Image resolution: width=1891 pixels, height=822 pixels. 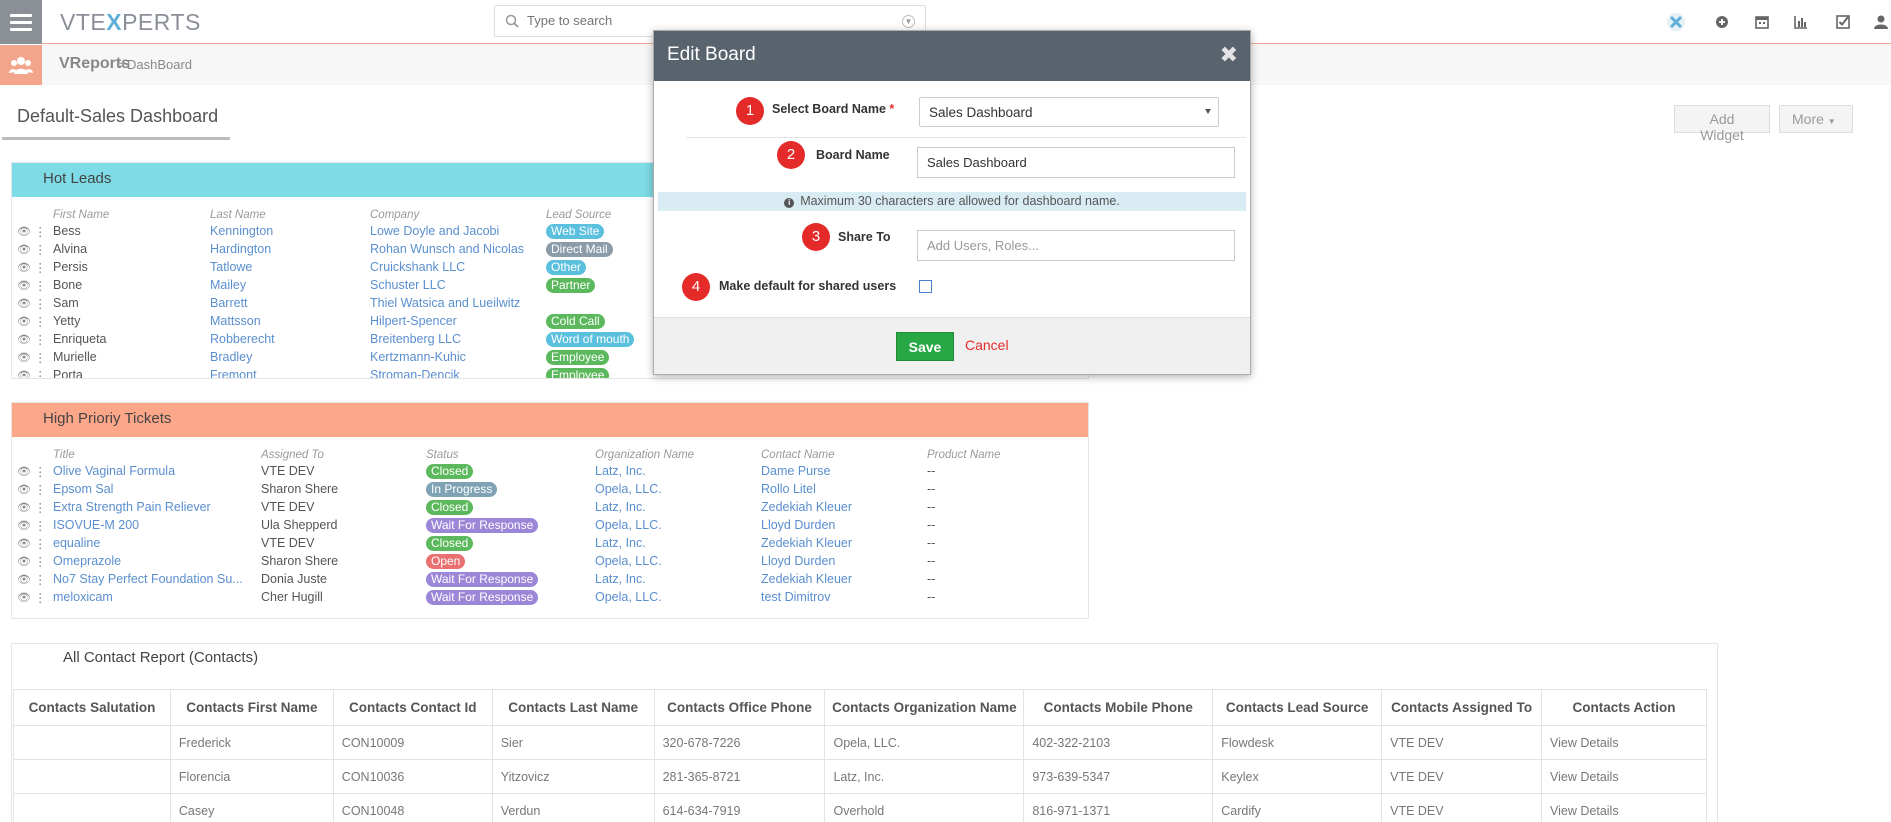 I want to click on tab-default-sales-dashboard: Default-Sales Dashboard, so click(x=116, y=122).